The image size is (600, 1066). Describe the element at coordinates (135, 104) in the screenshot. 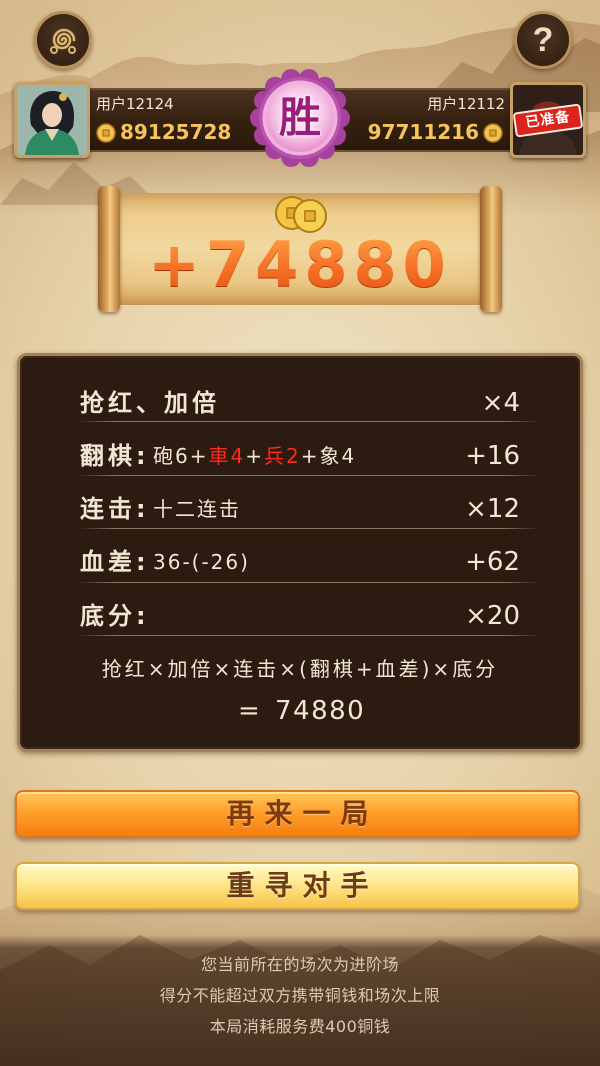

I see `left-player-name: 用户12124` at that location.